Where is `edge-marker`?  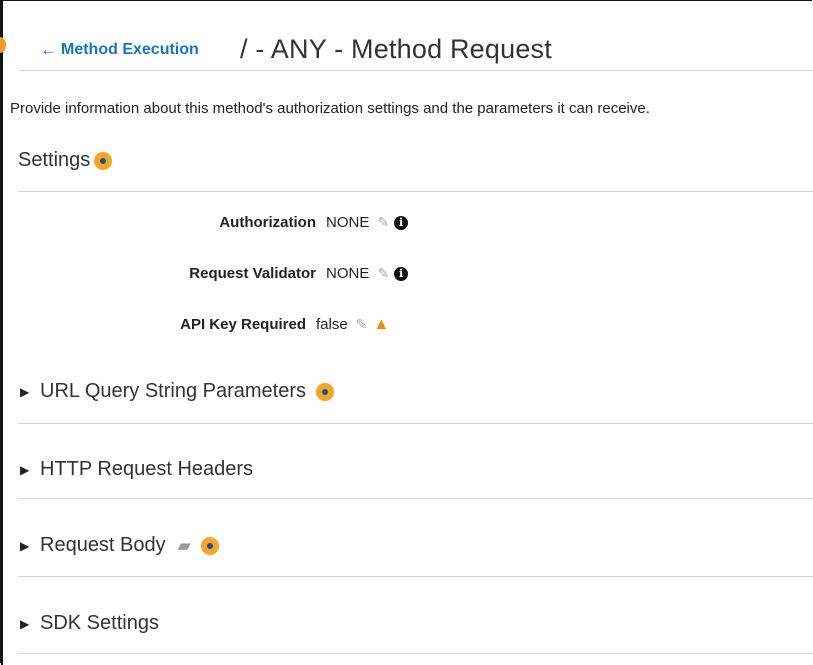 edge-marker is located at coordinates (3, 45).